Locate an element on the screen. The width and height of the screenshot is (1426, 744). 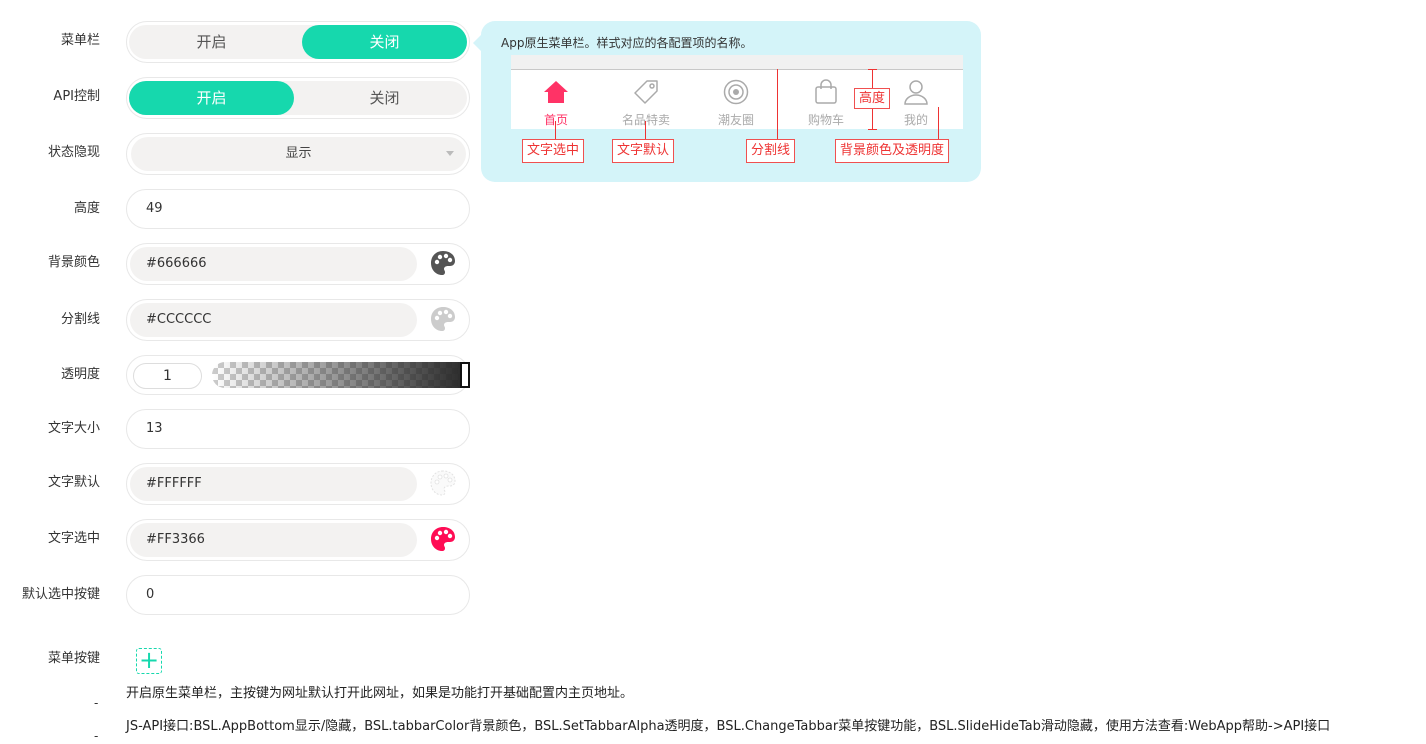
preview-tabbar: 首页 名品特卖 潮友圈 购物车 我的 is located at coordinates (737, 92).